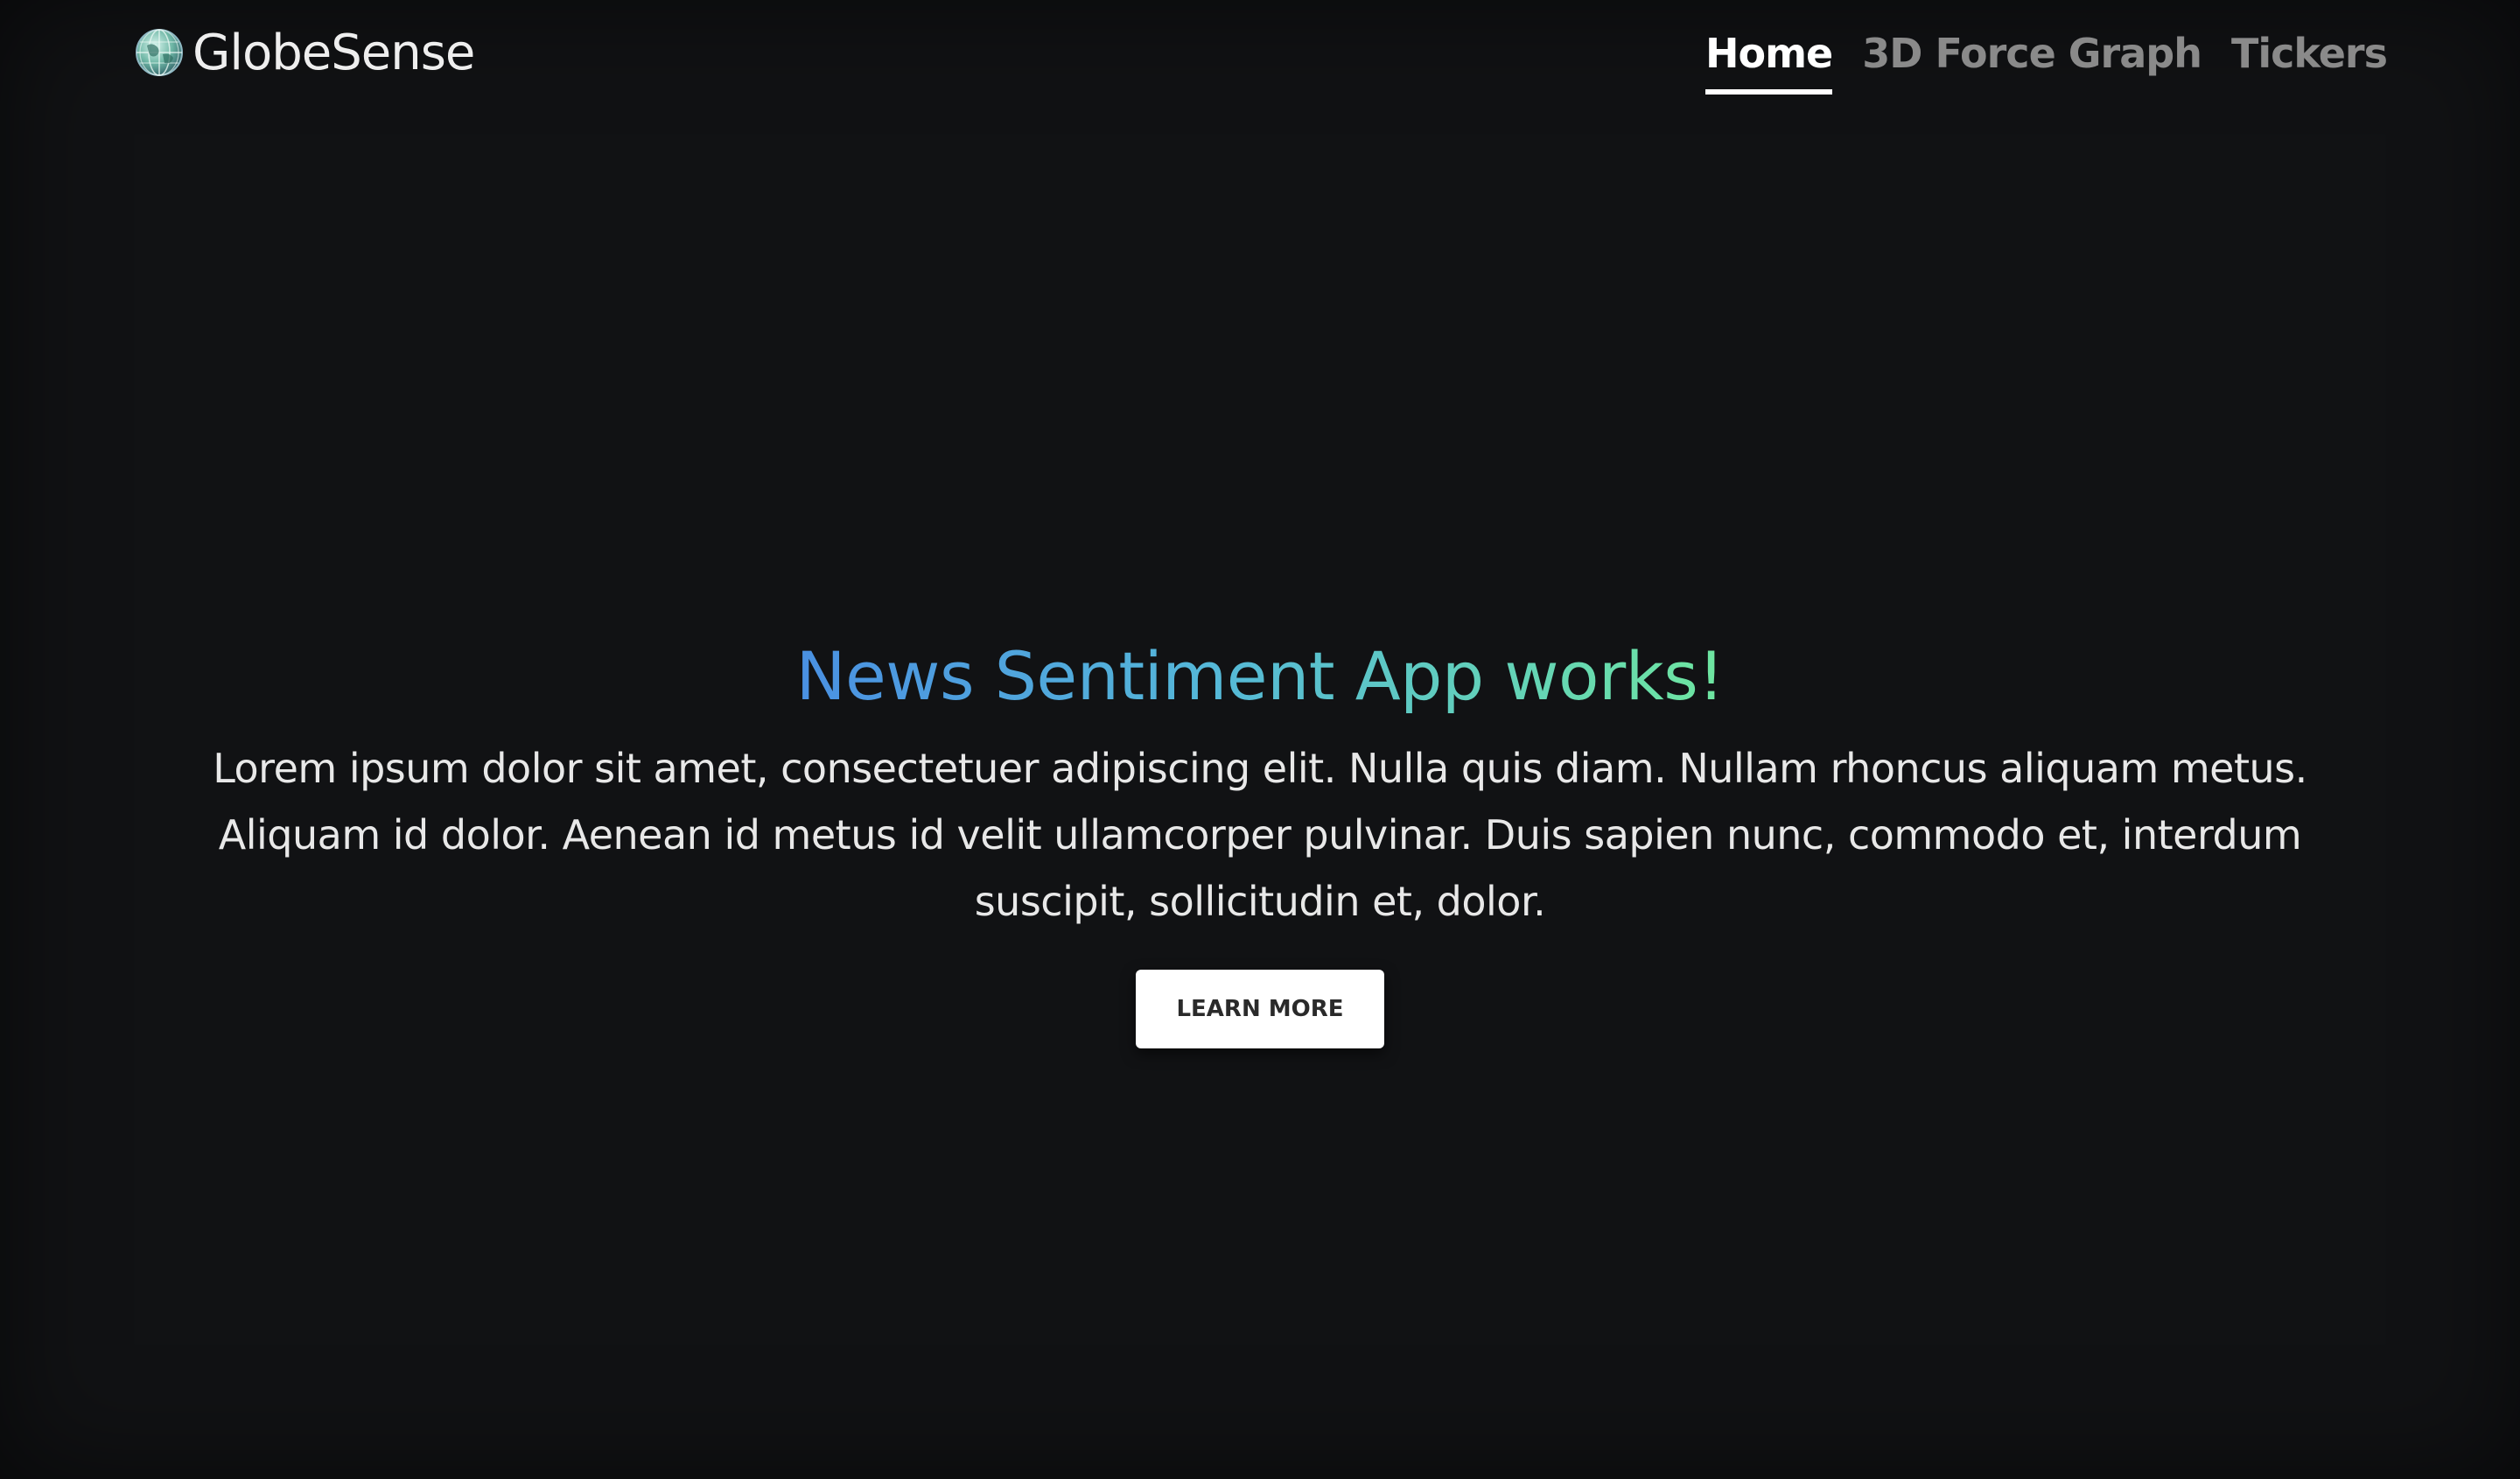 The height and width of the screenshot is (1479, 2520). What do you see at coordinates (1769, 63) in the screenshot?
I see `nav-link-home: Home` at bounding box center [1769, 63].